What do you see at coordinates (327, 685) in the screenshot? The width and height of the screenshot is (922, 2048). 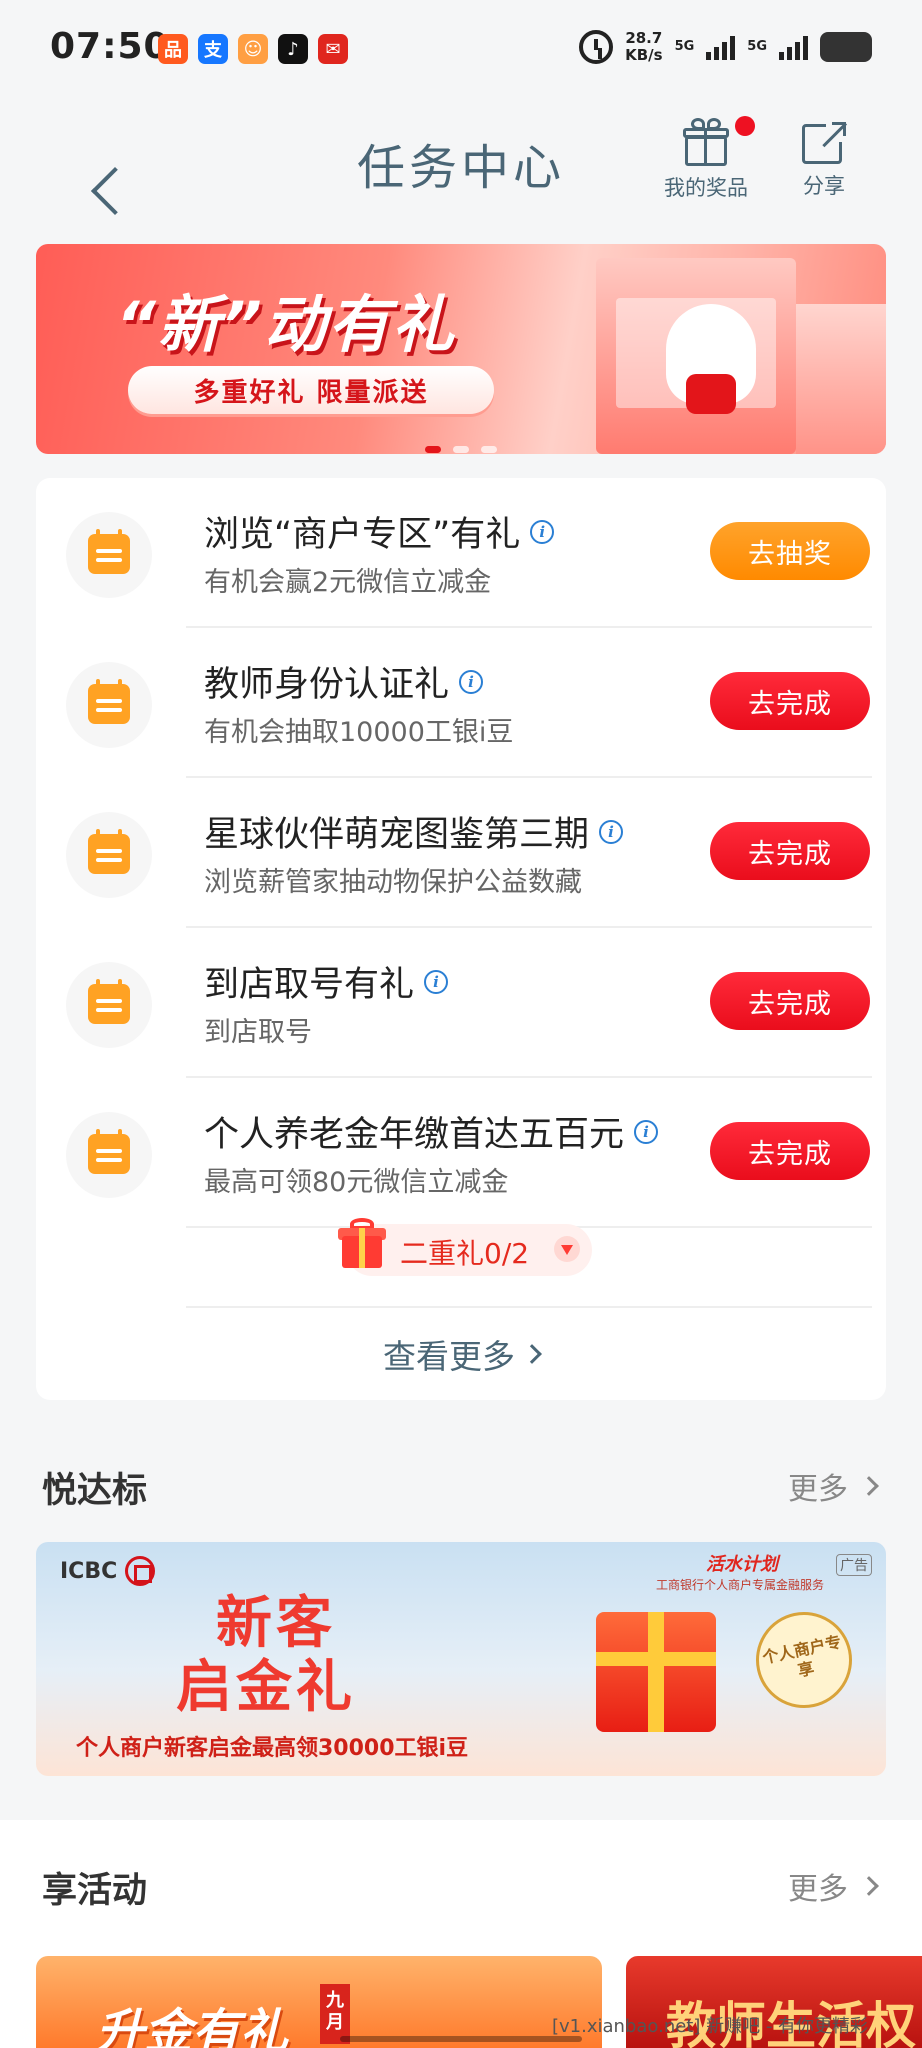 I see `task-title-text: 教师身份认证礼` at bounding box center [327, 685].